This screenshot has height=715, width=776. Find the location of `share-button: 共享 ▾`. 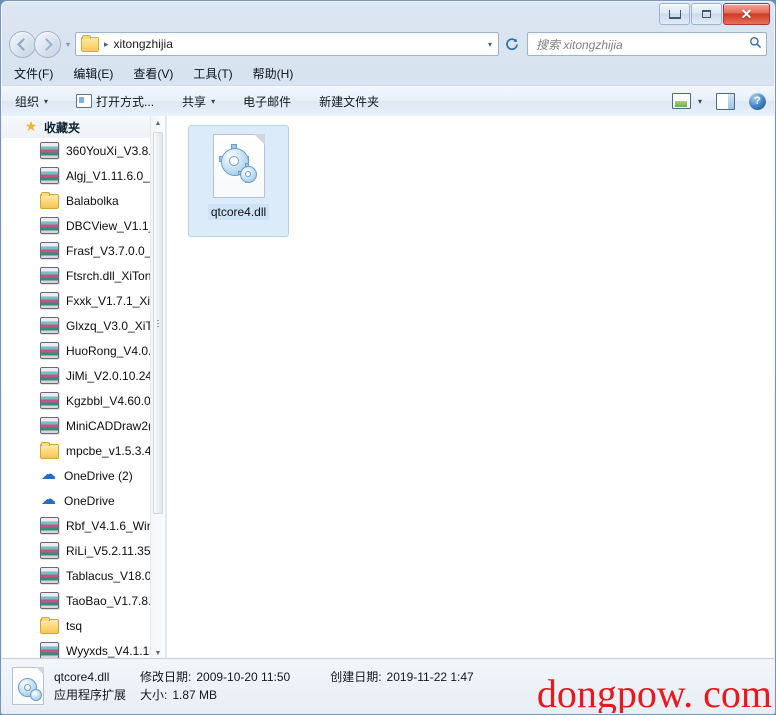

share-button: 共享 ▾ is located at coordinates (198, 101).